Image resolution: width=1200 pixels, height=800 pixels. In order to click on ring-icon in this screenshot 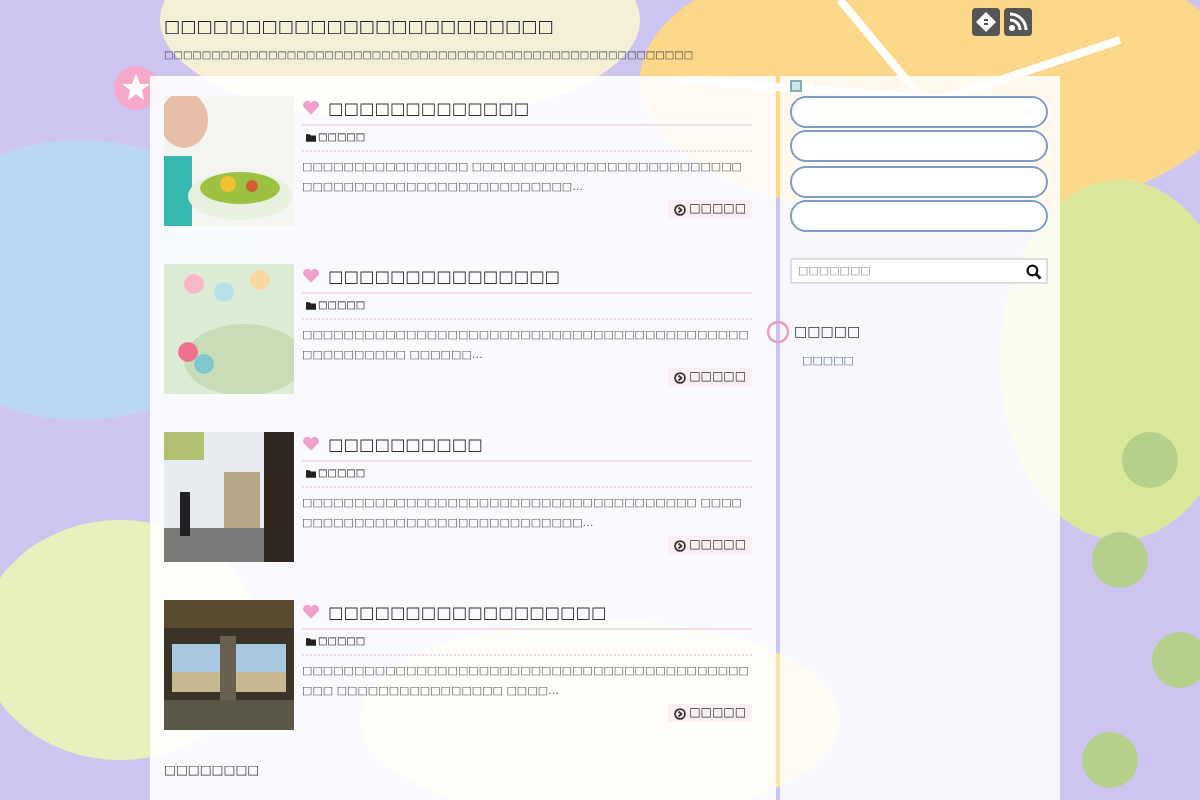, I will do `click(778, 332)`.